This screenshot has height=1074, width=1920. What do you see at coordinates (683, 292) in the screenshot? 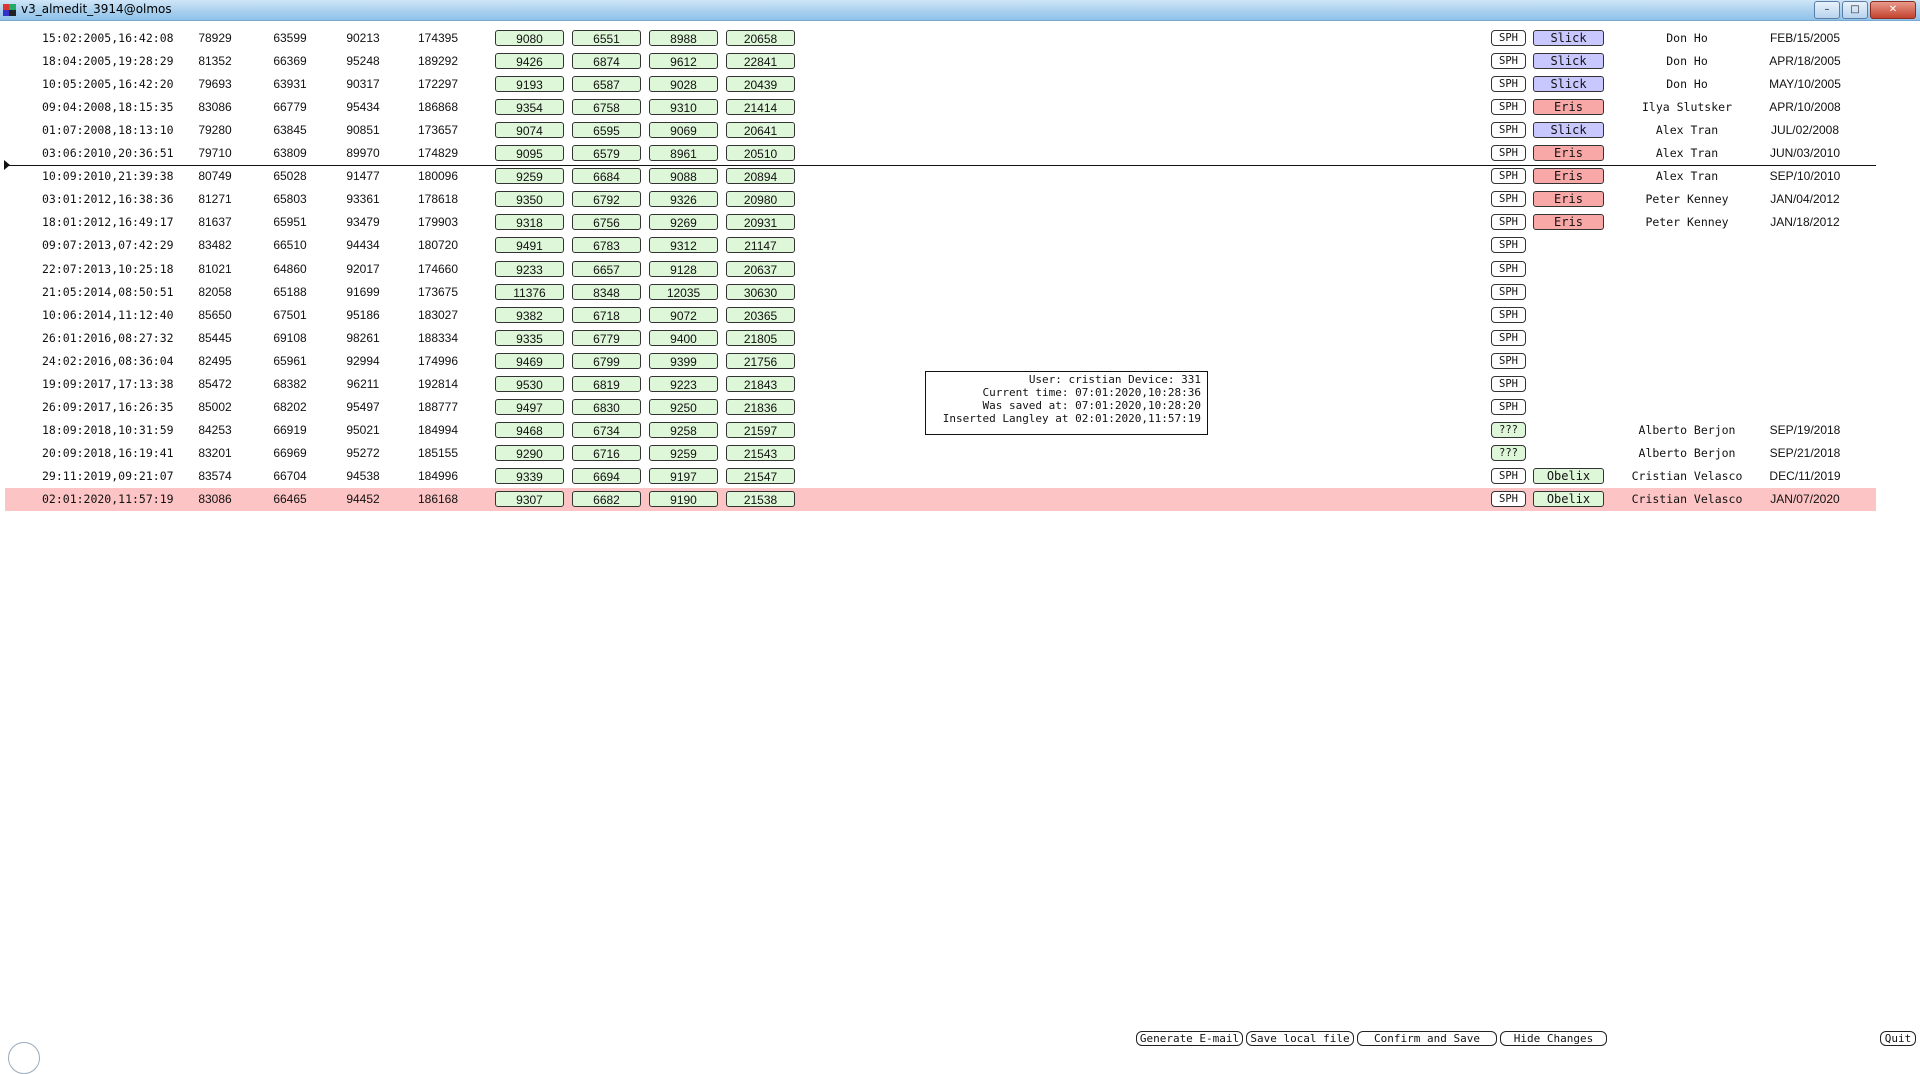
I see `row-field-3: 12035` at bounding box center [683, 292].